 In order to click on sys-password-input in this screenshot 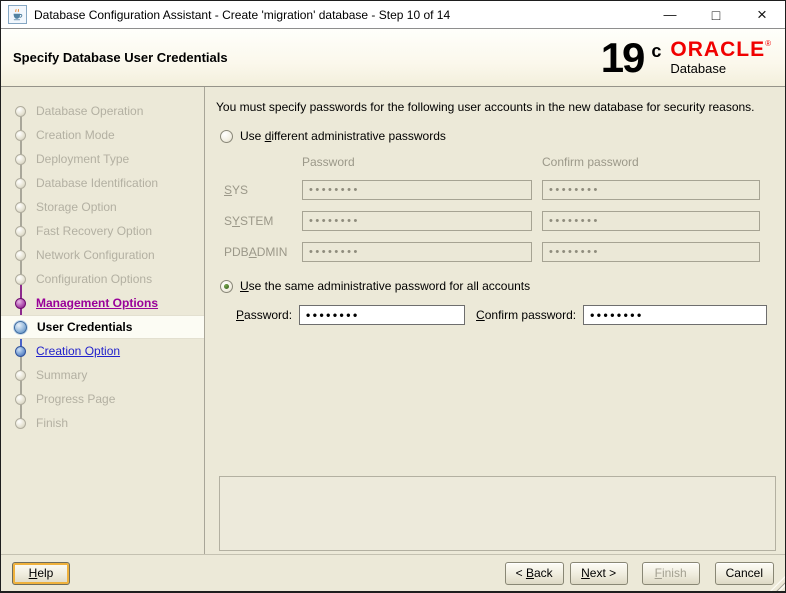, I will do `click(417, 190)`.